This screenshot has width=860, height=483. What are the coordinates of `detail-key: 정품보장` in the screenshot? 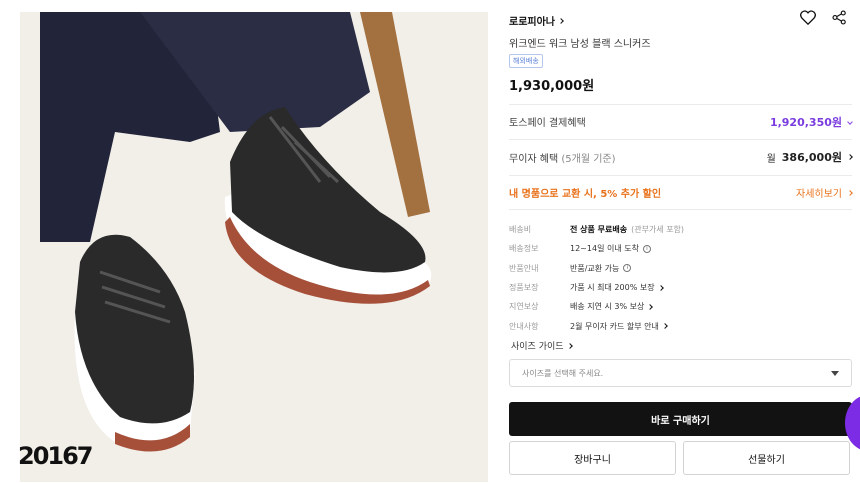 It's located at (524, 288).